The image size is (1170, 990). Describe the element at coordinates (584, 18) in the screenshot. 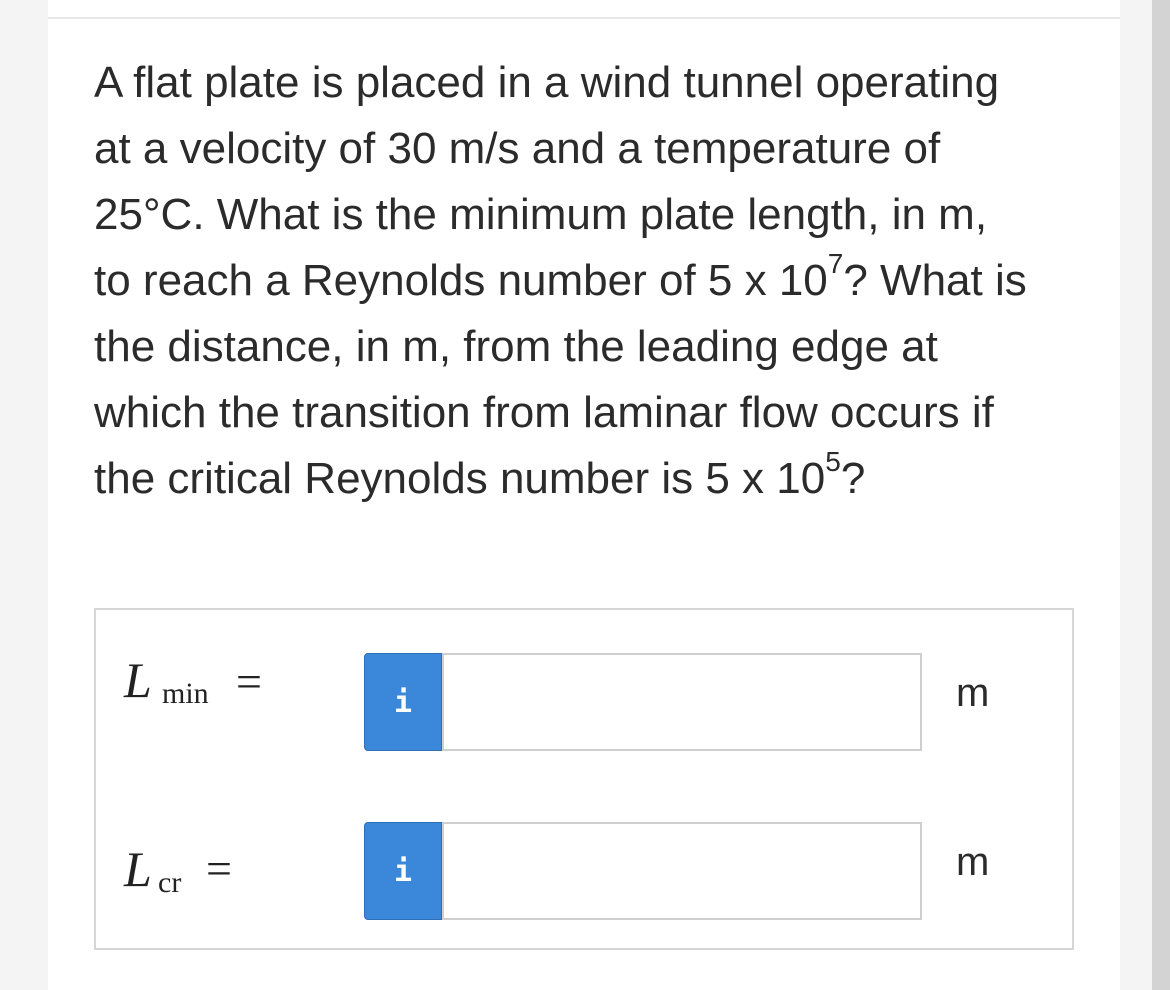

I see `top-divider` at that location.